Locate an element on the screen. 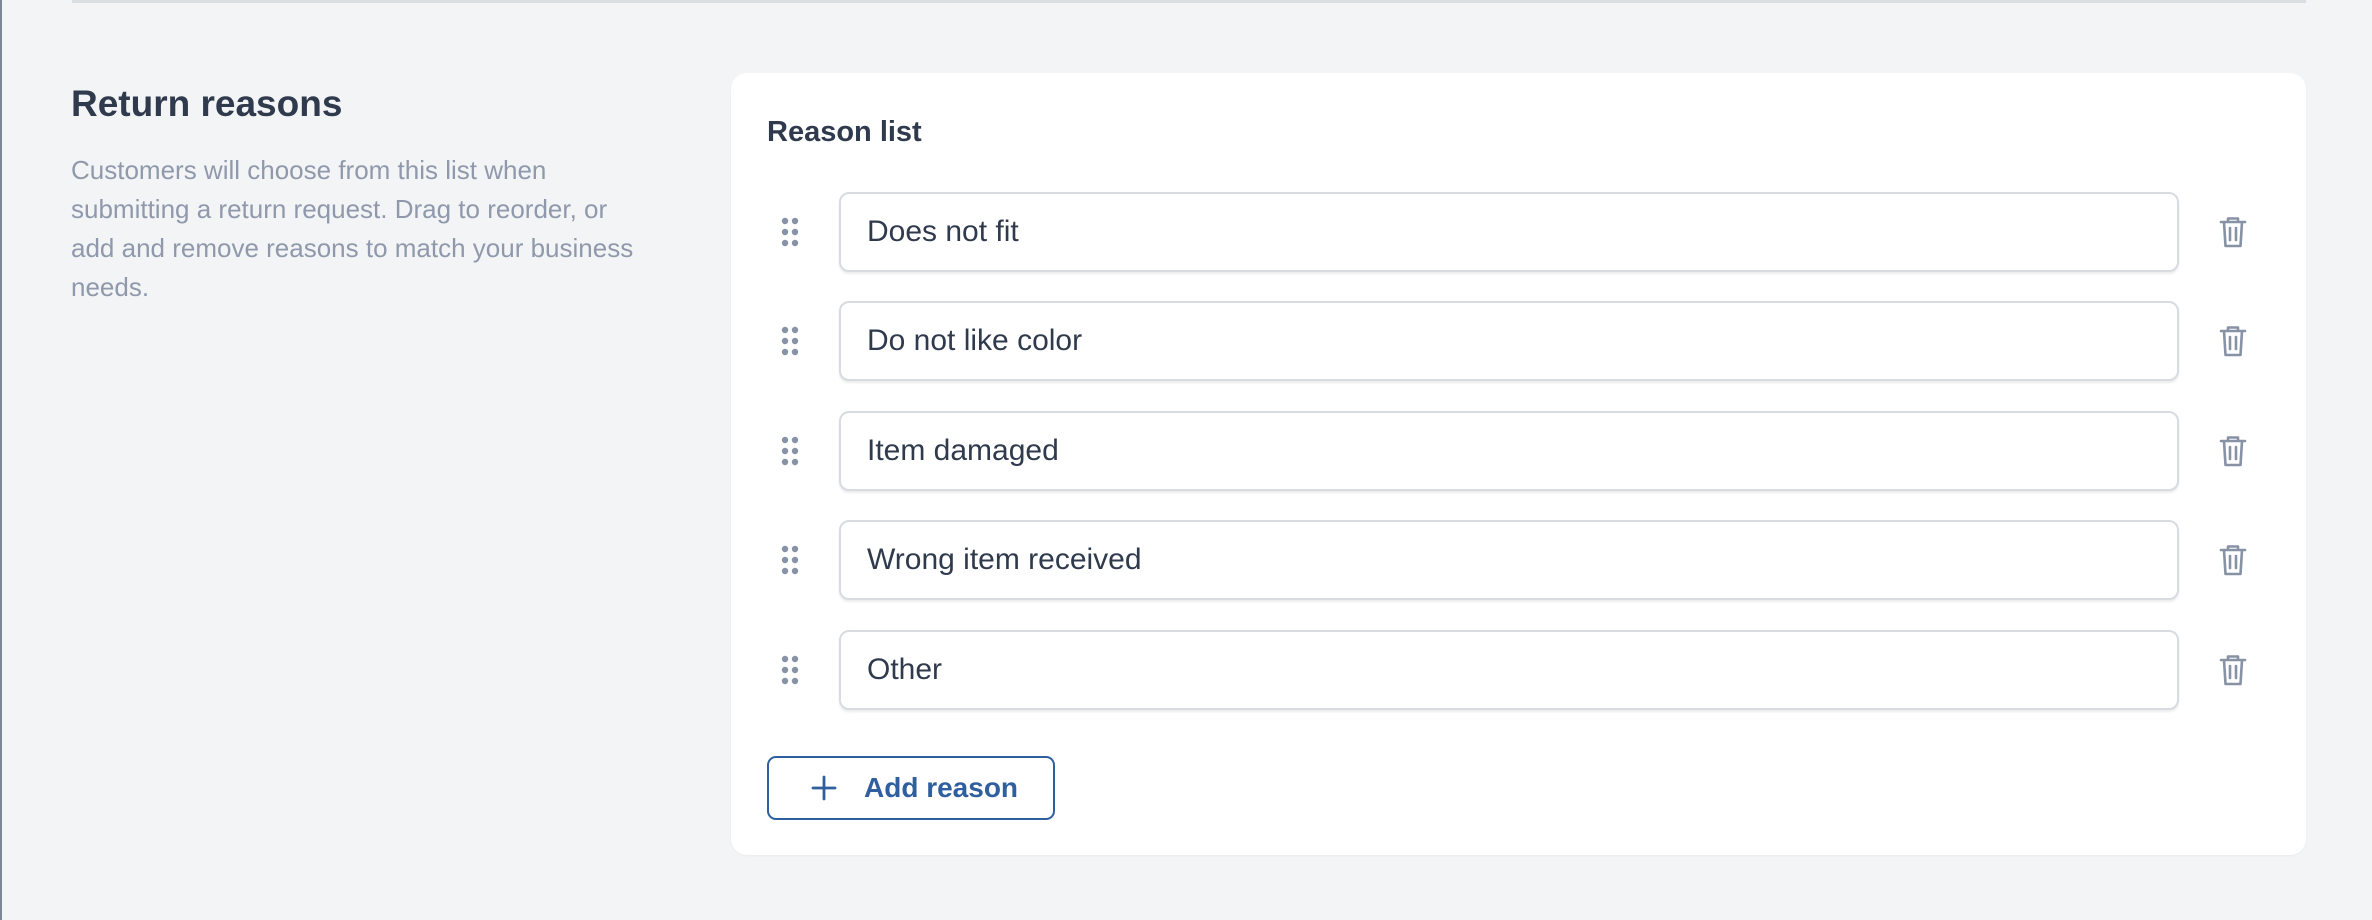  left-edge-divider is located at coordinates (1, 460).